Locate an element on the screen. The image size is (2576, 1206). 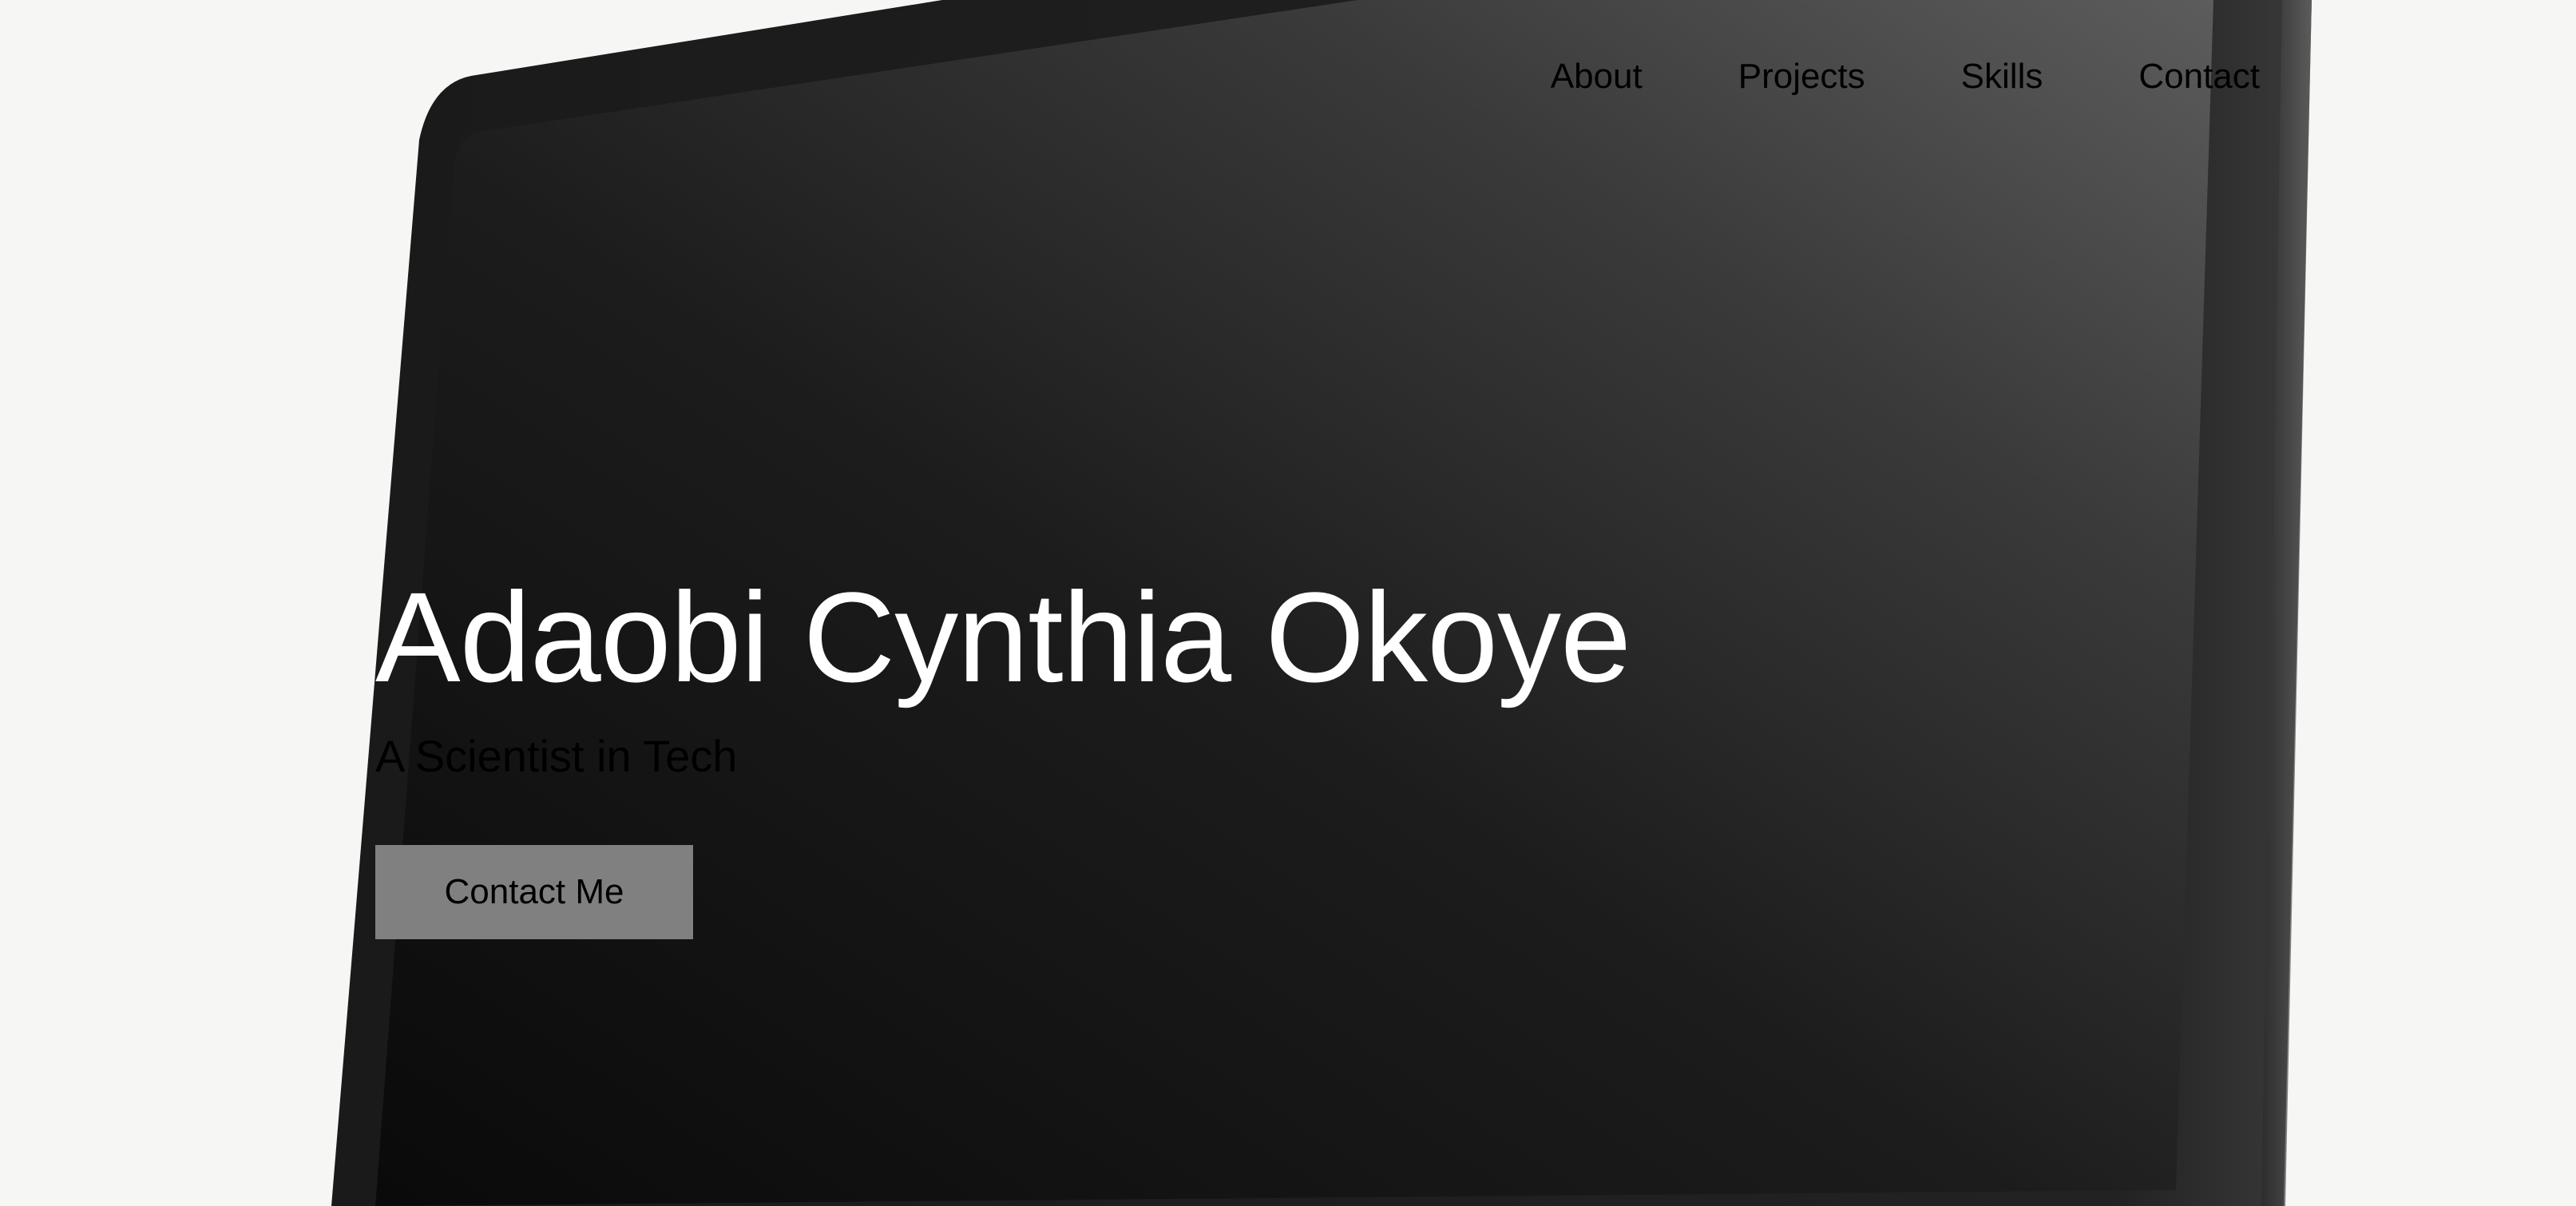
hero-subtitle: A Scientist in Tech is located at coordinates (556, 756).